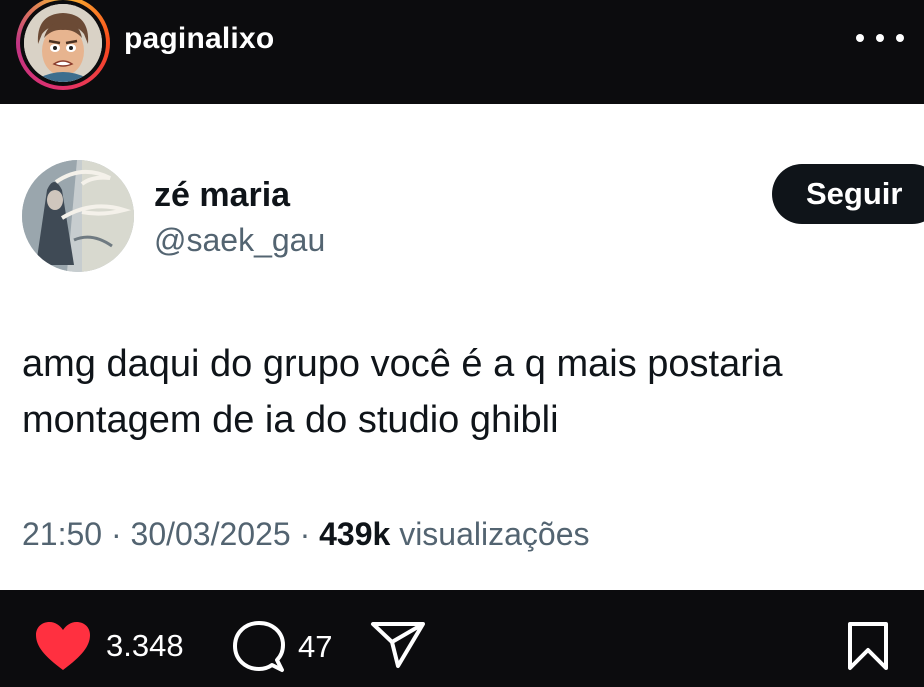 This screenshot has height=687, width=924. Describe the element at coordinates (290, 420) in the screenshot. I see `tweet-text-line: montagem de ia do studio ghibli` at that location.